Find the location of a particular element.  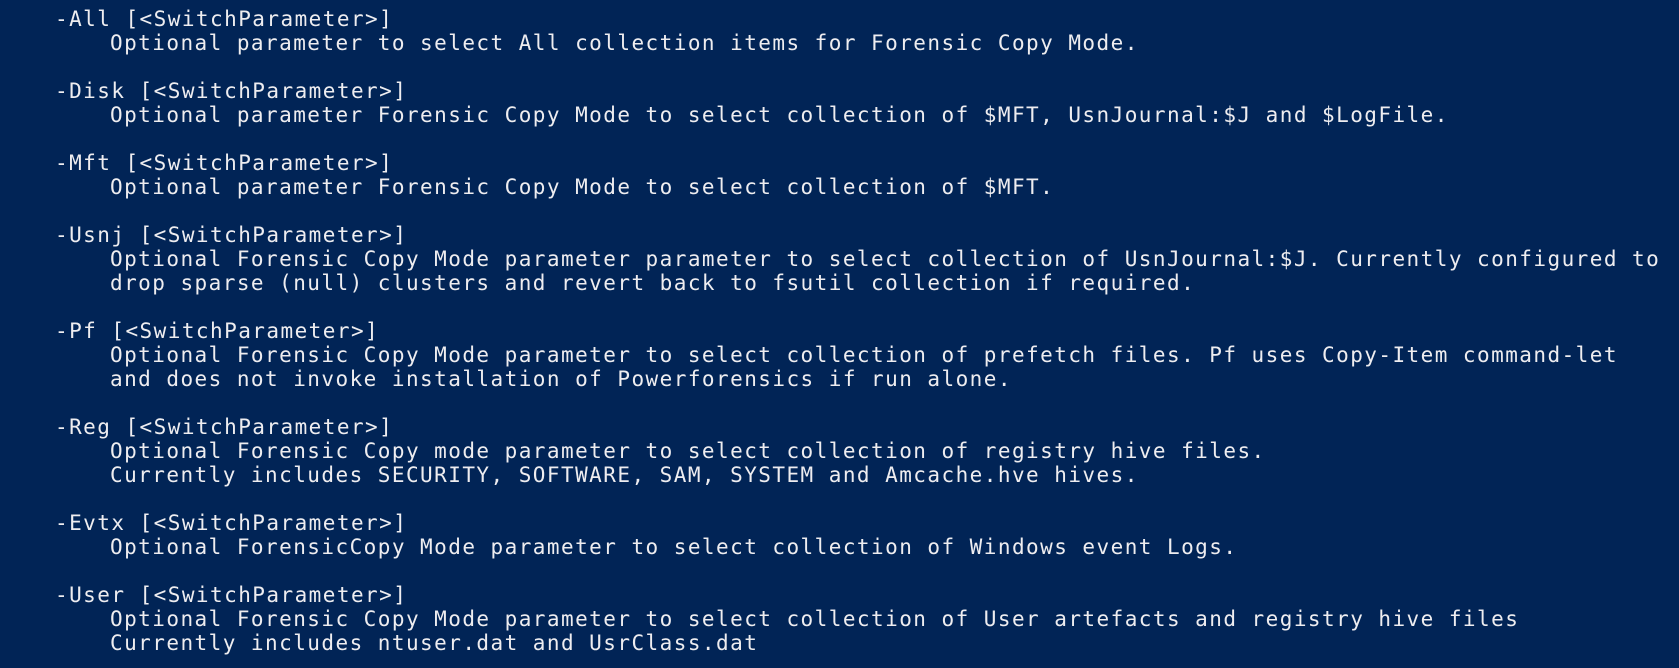

param-pf-name: -Pf [<SwitchParameter>] is located at coordinates (217, 331).